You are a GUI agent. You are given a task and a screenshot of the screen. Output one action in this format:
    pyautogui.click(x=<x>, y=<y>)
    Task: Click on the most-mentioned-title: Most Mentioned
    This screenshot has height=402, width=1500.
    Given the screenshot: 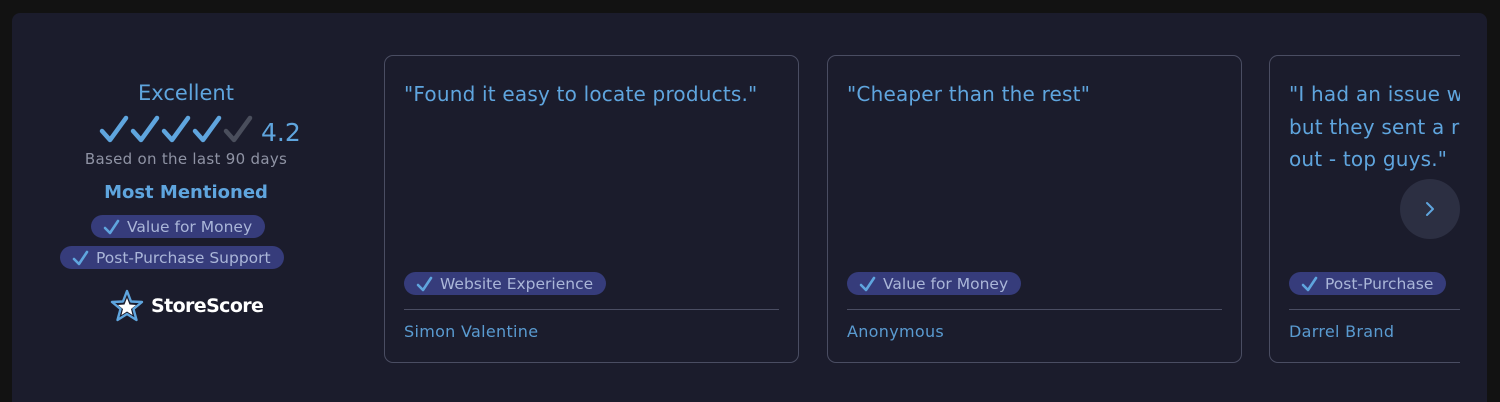 What is the action you would take?
    pyautogui.click(x=186, y=192)
    